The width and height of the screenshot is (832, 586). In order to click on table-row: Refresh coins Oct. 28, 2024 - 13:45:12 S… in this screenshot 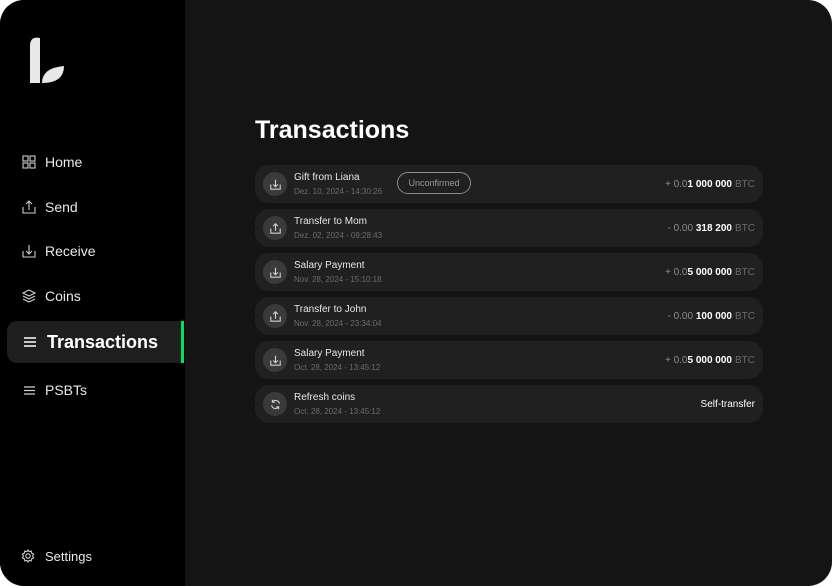, I will do `click(509, 404)`.